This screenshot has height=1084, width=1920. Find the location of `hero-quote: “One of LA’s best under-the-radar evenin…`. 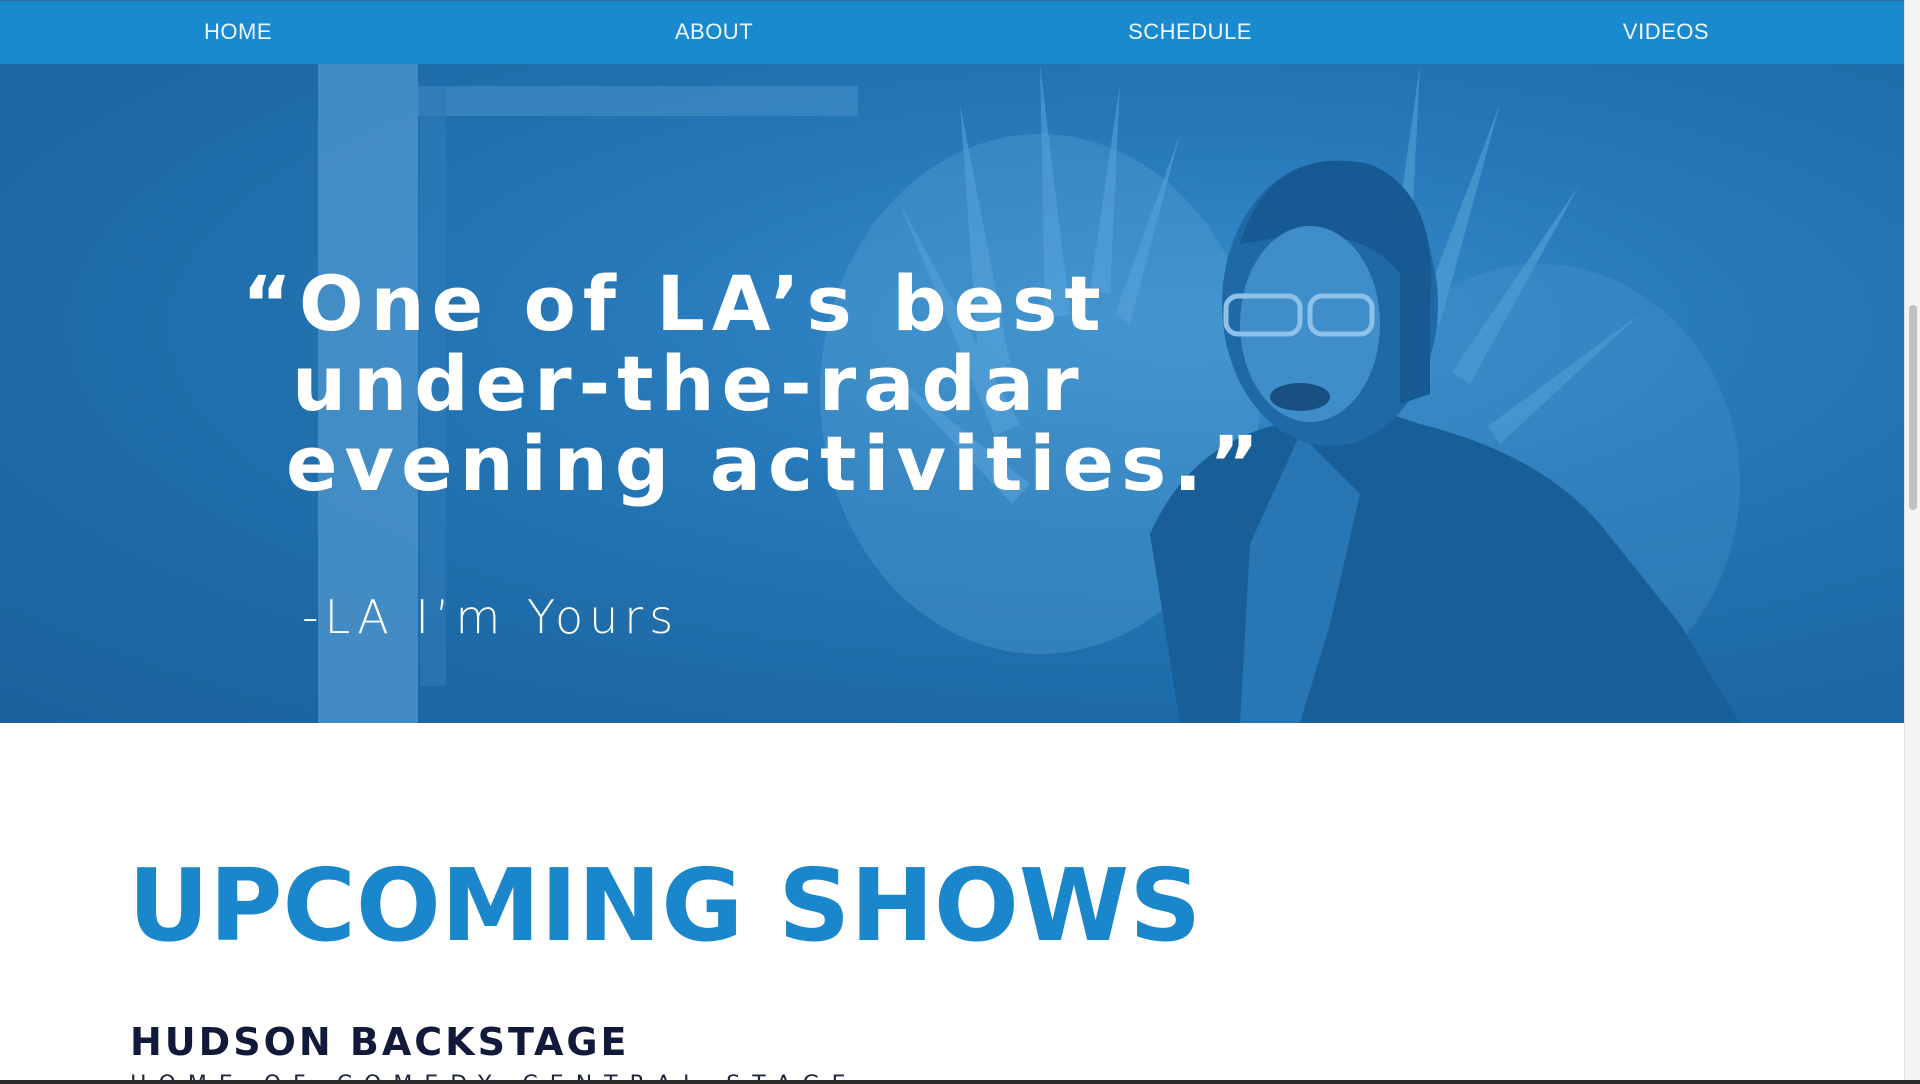

hero-quote: “One of LA’s best under-the-radar evenin… is located at coordinates (754, 384).